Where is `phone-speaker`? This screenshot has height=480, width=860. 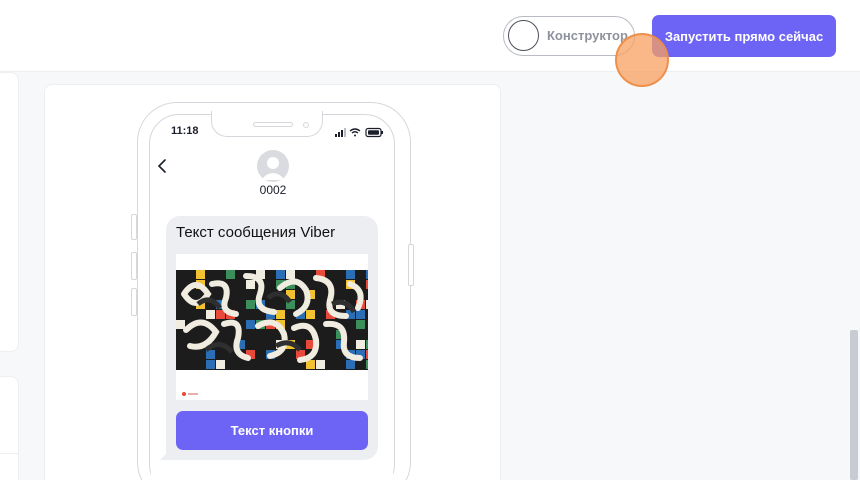
phone-speaker is located at coordinates (273, 124).